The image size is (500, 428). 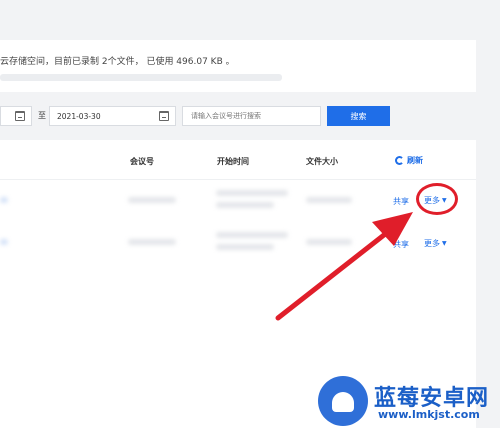 I want to click on refresh-button: 刷新, so click(x=409, y=160).